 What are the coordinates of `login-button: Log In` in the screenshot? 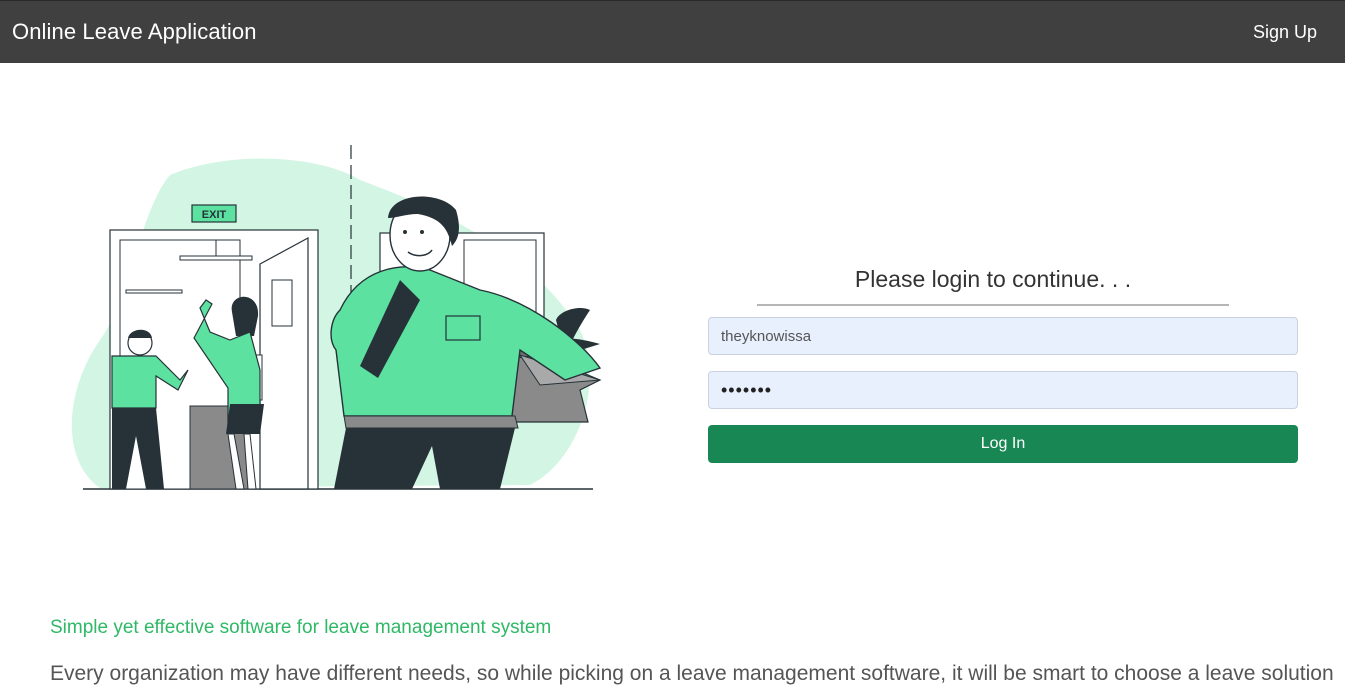 It's located at (1003, 444).